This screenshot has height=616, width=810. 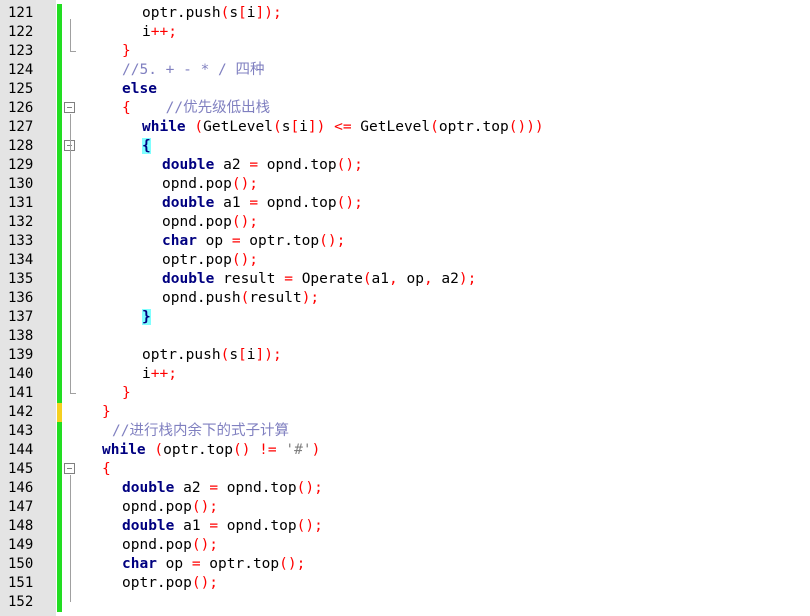 I want to click on code-text: { //优先级低出栈, so click(x=196, y=108).